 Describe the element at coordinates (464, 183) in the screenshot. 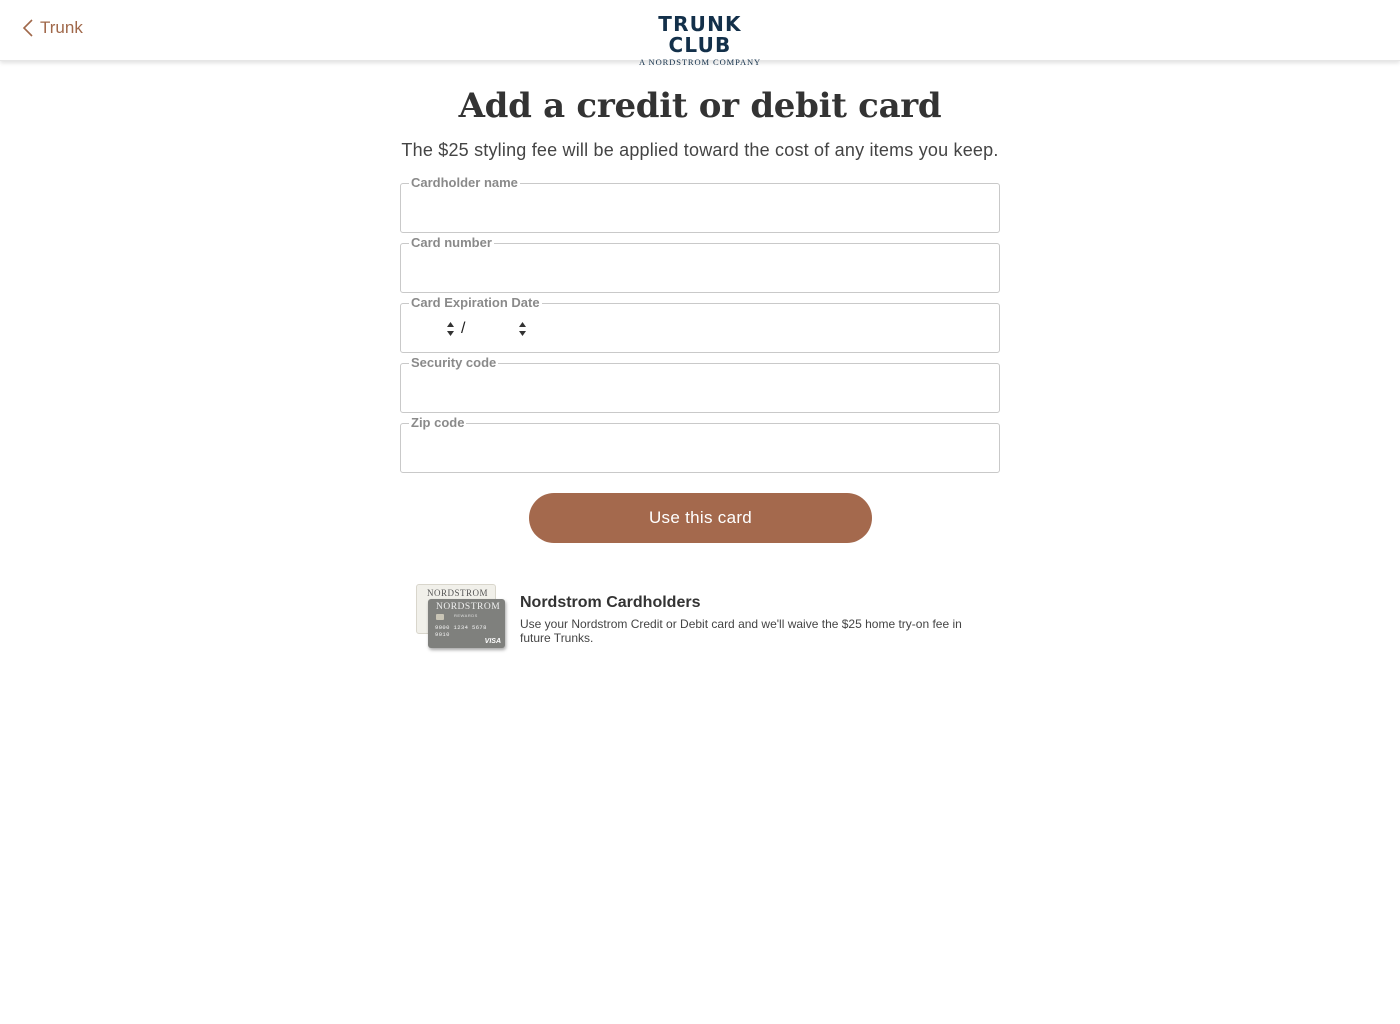

I see `cardholder-name-label: Cardholder name` at that location.